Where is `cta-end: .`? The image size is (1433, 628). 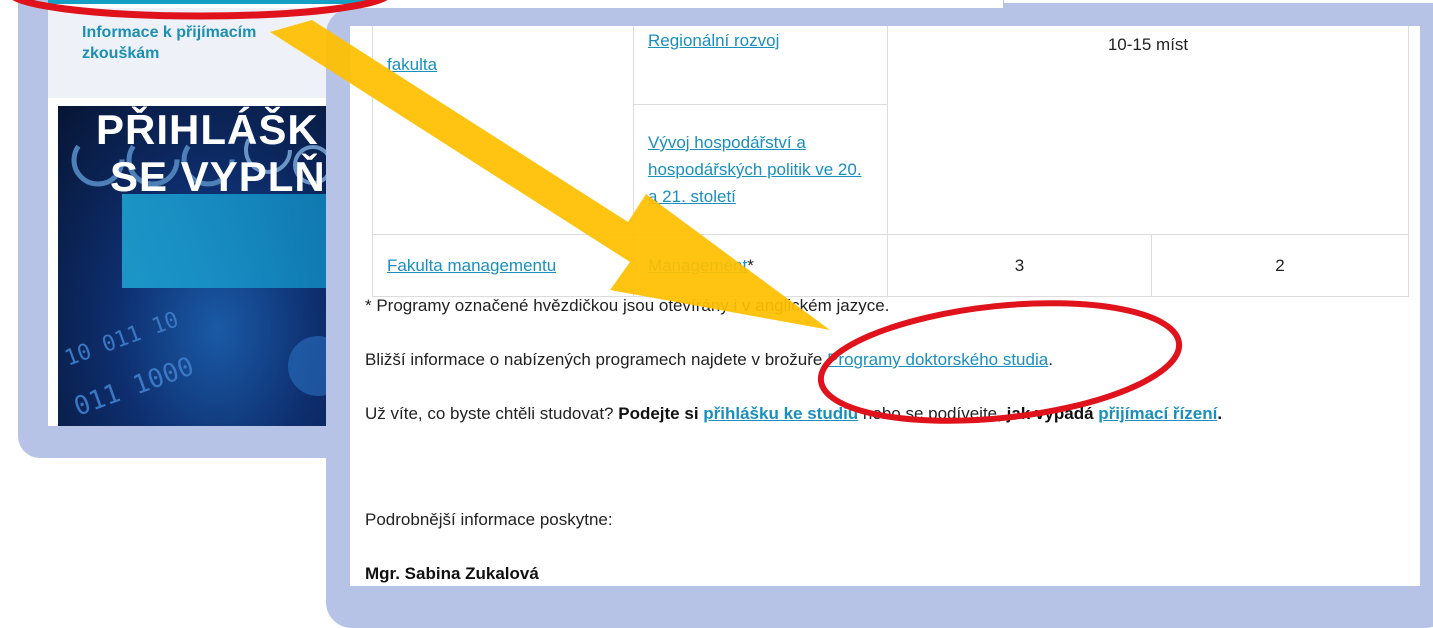 cta-end: . is located at coordinates (1220, 413).